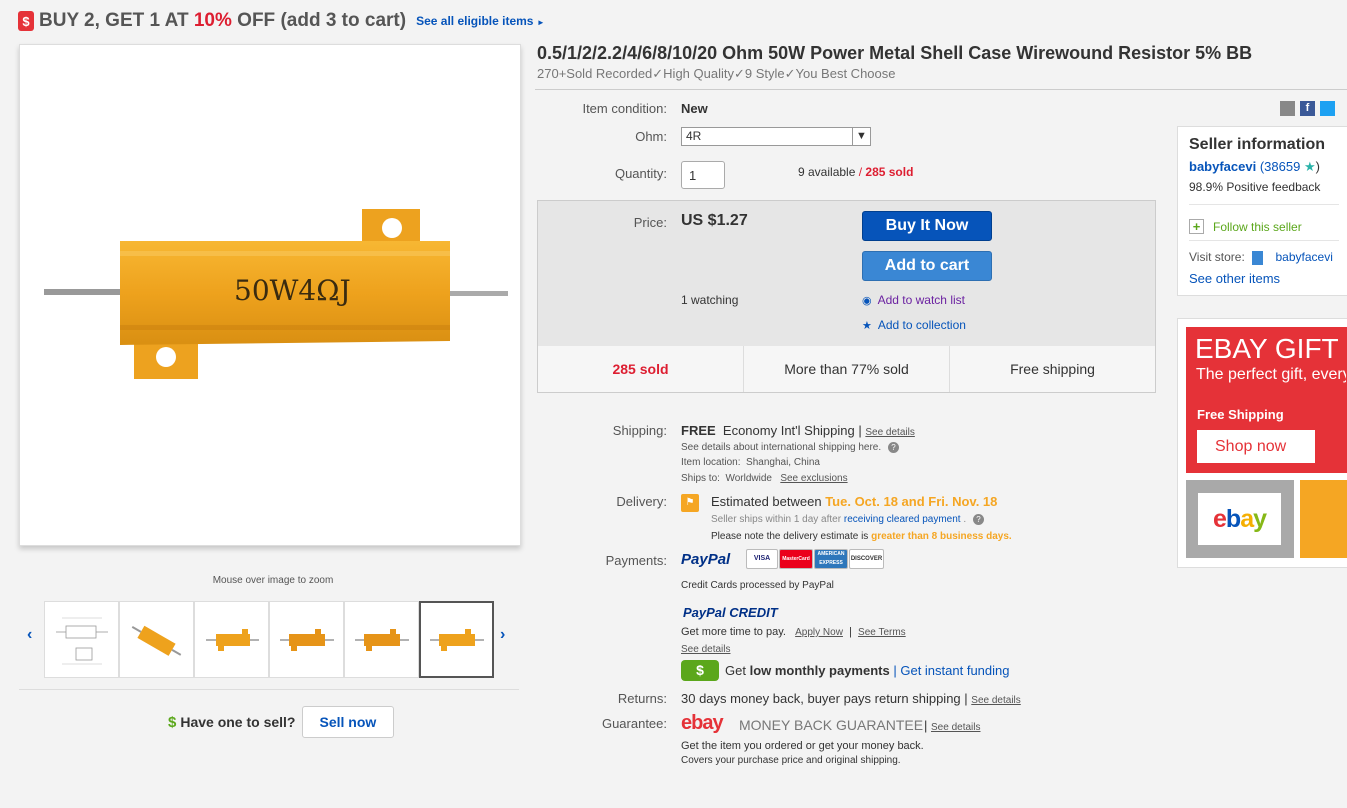 The image size is (1347, 808). I want to click on mastercard-icon: MasterCard, so click(796, 559).